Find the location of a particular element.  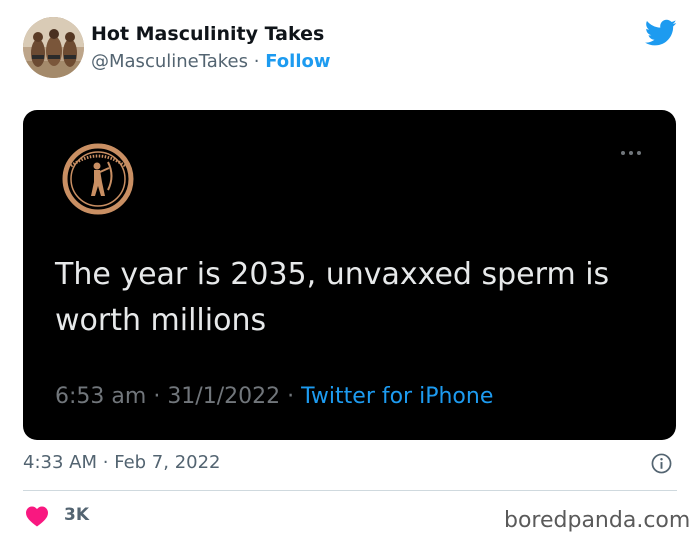

embedded-tweet-meta: 6:53 am · 31/1/2022 · Twitter for iPhone is located at coordinates (274, 396).